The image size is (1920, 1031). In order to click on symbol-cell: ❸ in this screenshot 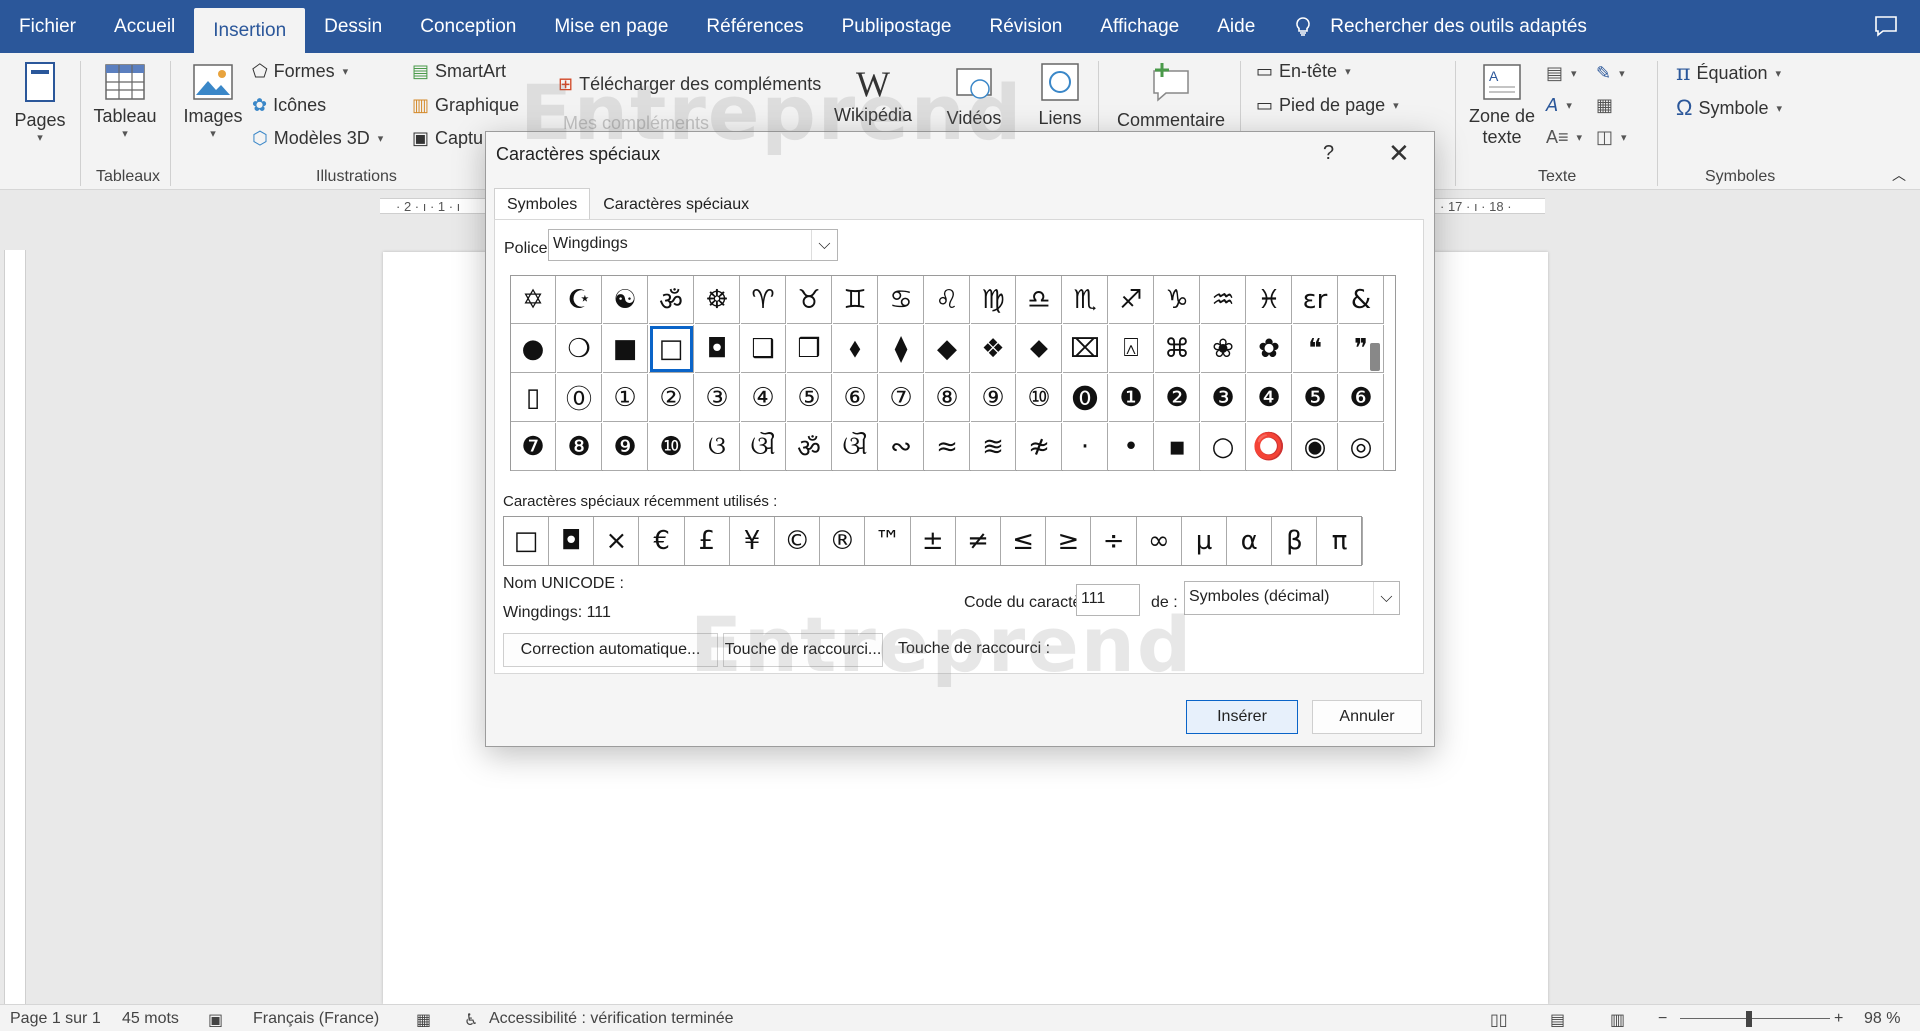, I will do `click(1223, 398)`.